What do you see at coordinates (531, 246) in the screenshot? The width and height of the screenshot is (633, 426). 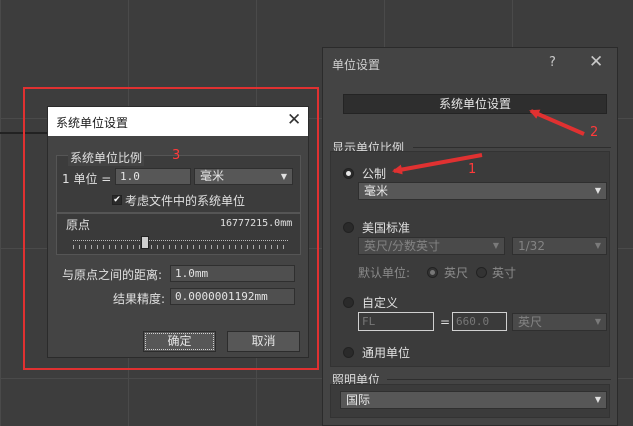 I see `us-fraction-value: 1/32` at bounding box center [531, 246].